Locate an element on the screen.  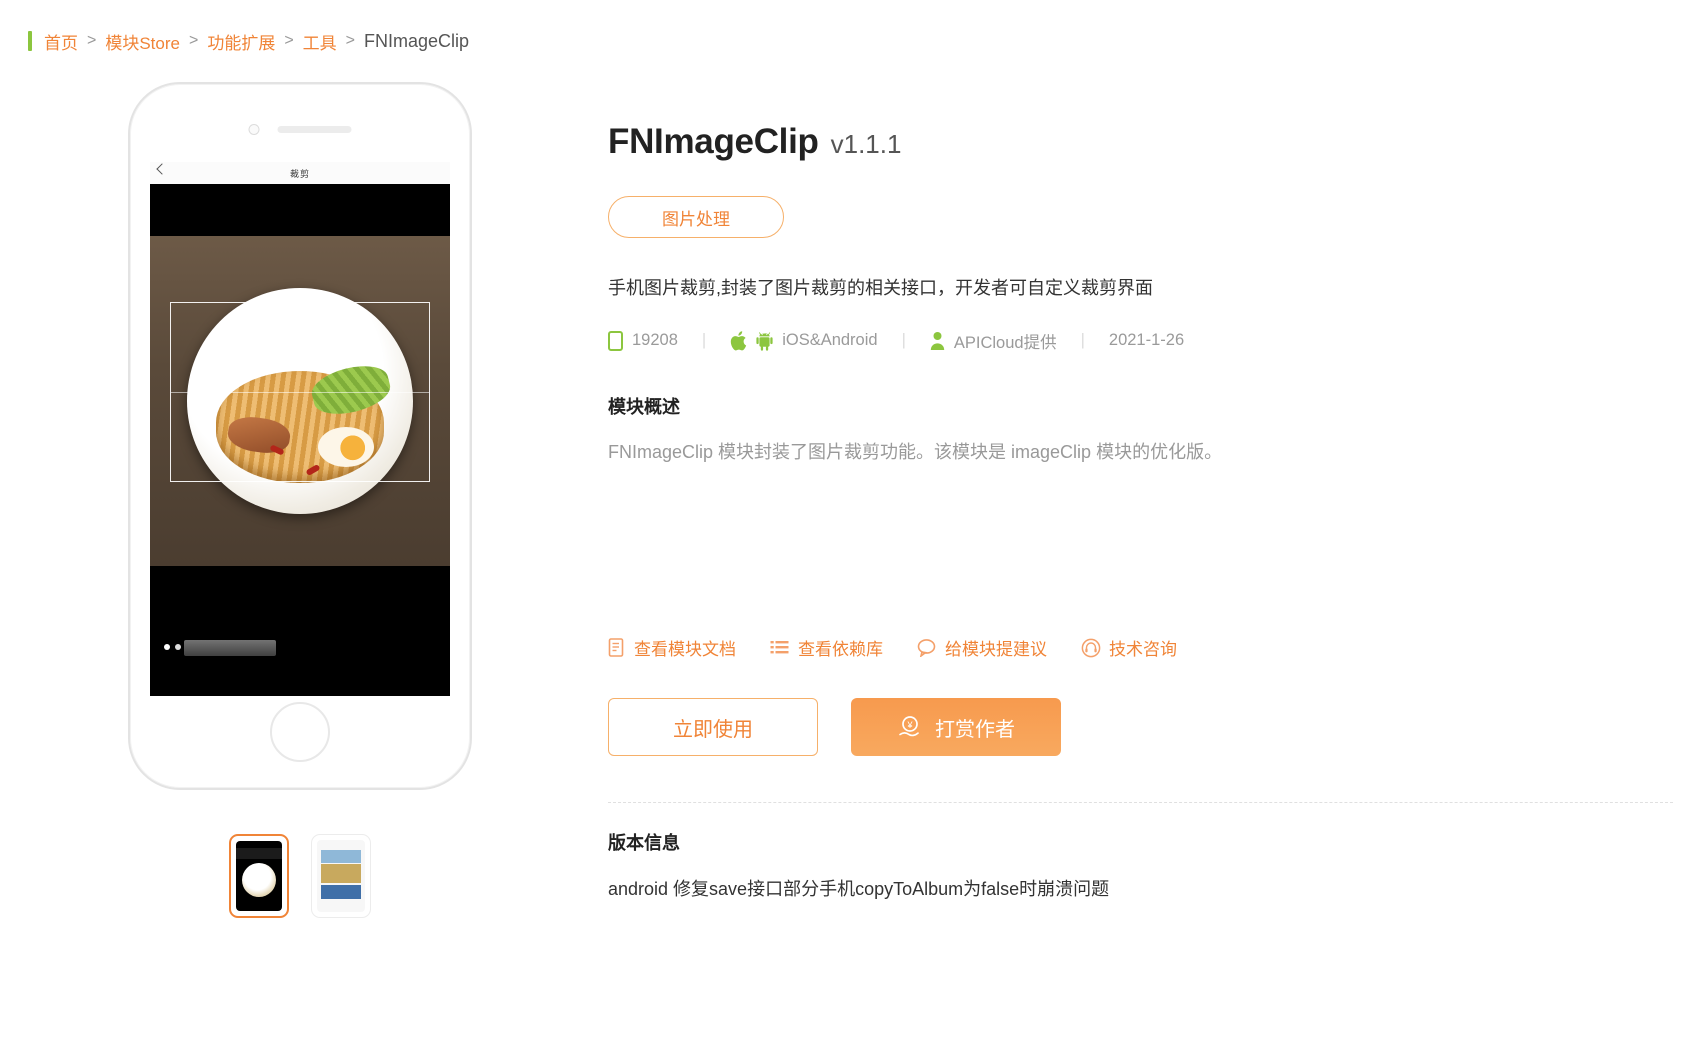
use-now-button: 立即使用 is located at coordinates (713, 727).